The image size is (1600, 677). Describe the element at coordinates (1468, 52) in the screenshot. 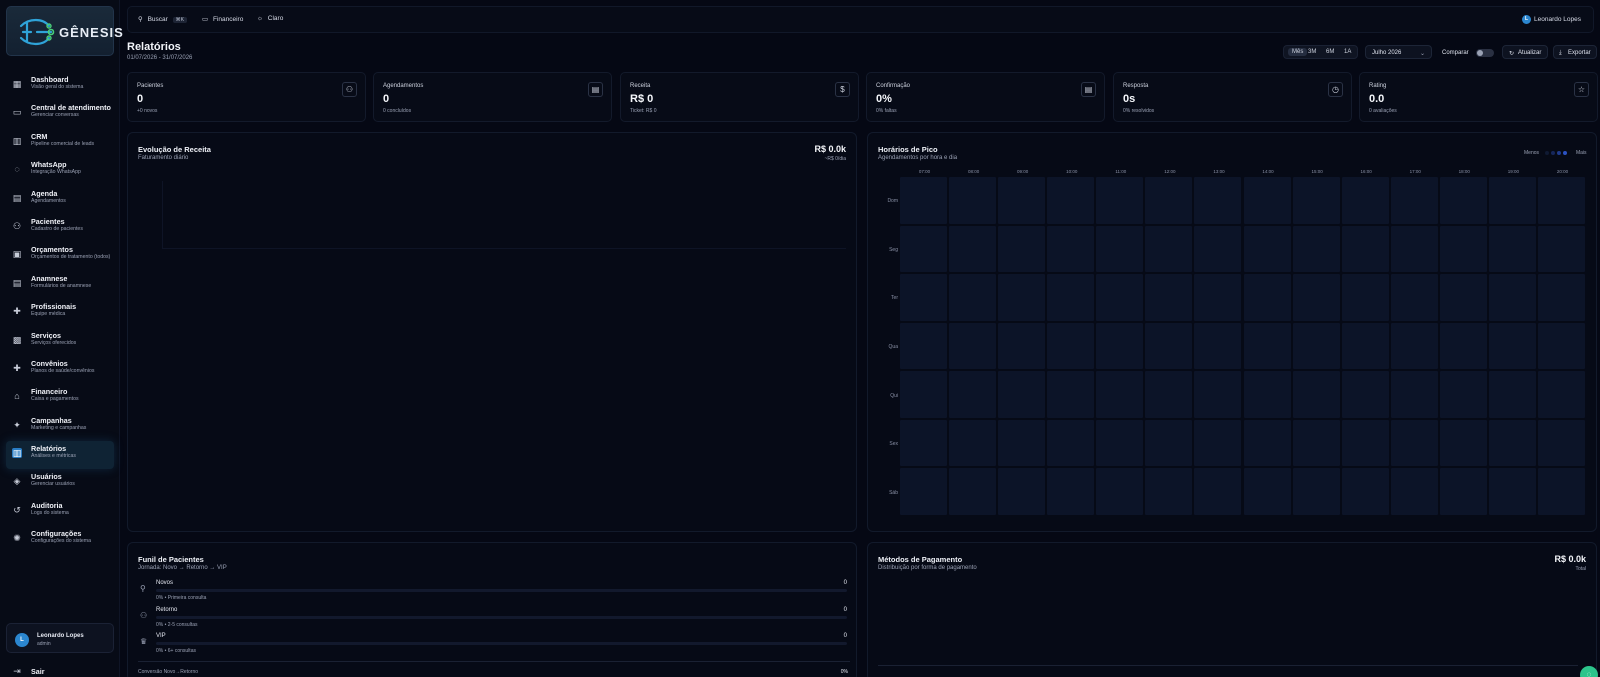

I see `compare-toggle: Comparar` at that location.